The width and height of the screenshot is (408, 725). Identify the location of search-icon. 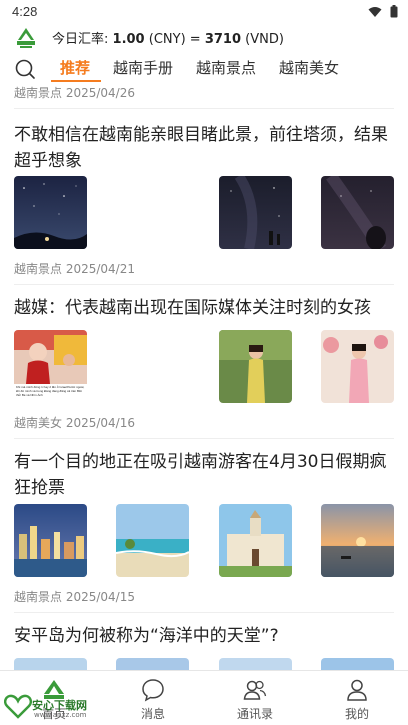
(25, 69).